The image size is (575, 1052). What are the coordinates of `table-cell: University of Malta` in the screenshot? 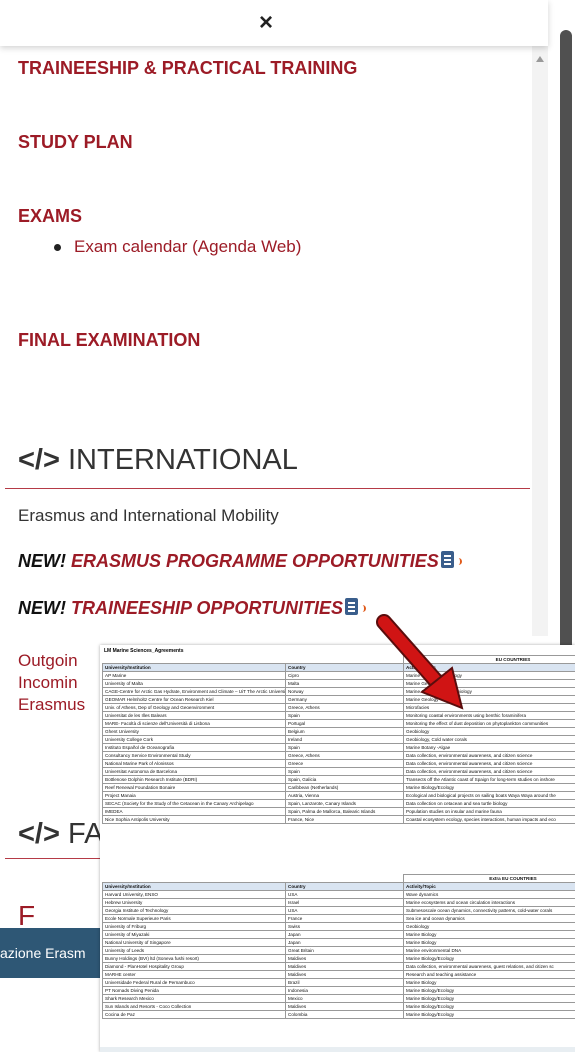 It's located at (194, 683).